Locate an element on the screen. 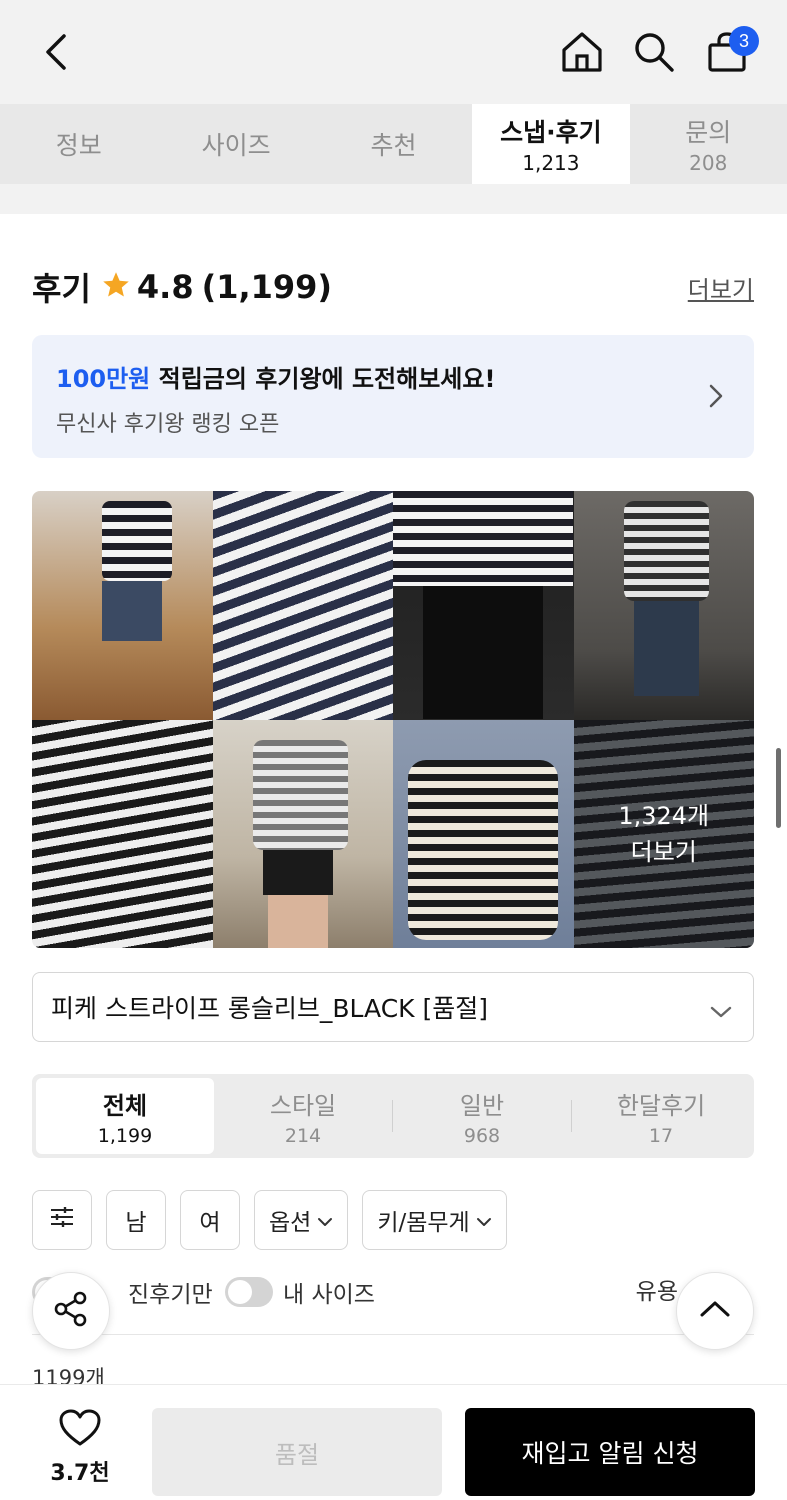  search-button is located at coordinates (654, 52).